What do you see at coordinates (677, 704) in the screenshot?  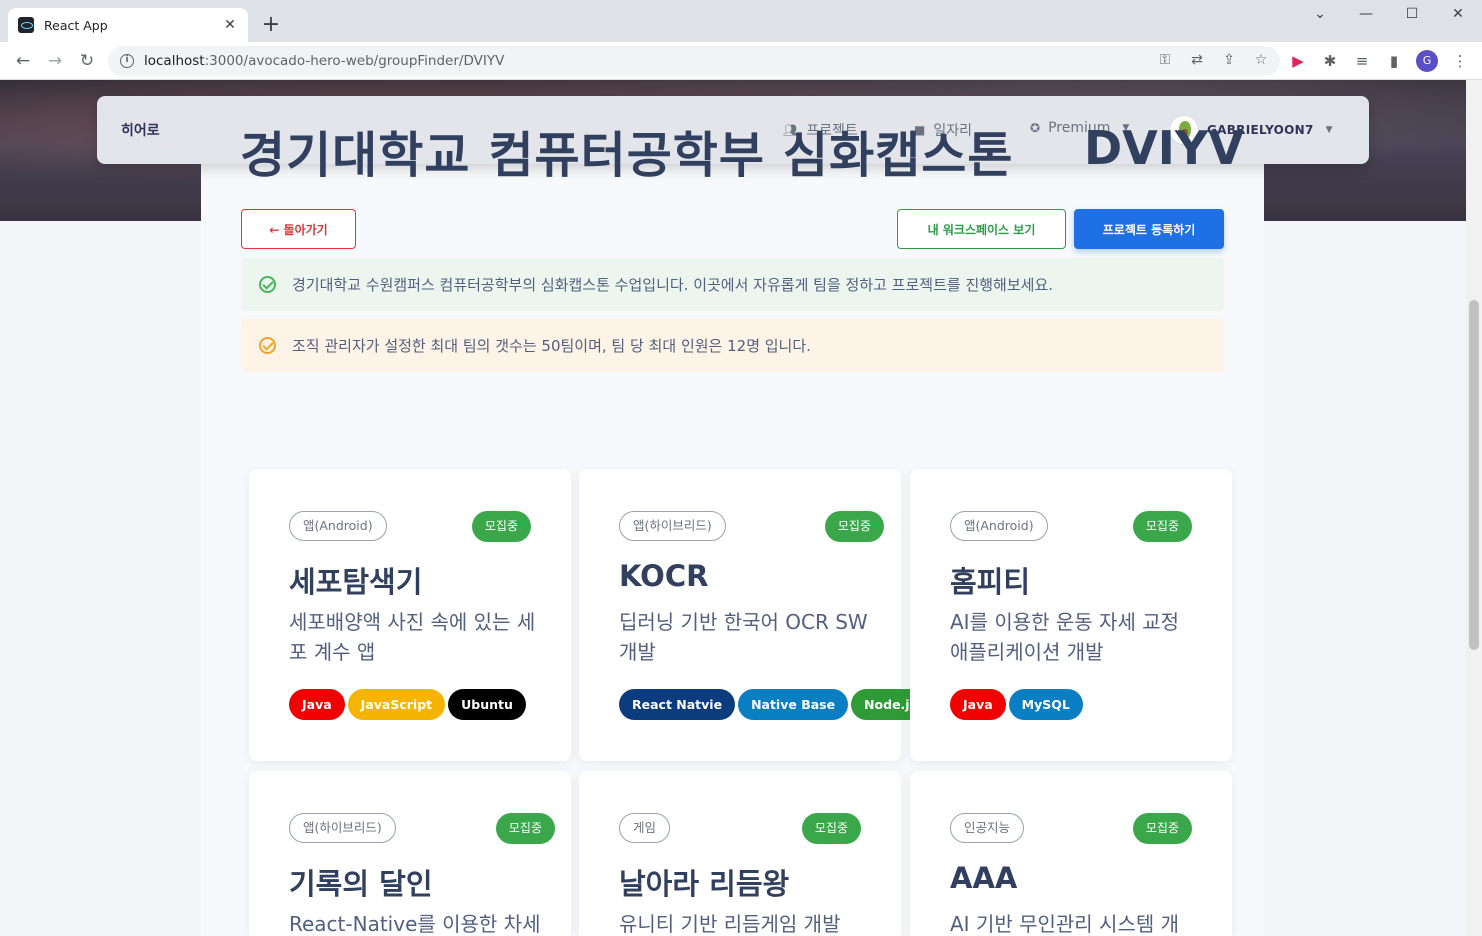 I see `tech-tag: React Natvie` at bounding box center [677, 704].